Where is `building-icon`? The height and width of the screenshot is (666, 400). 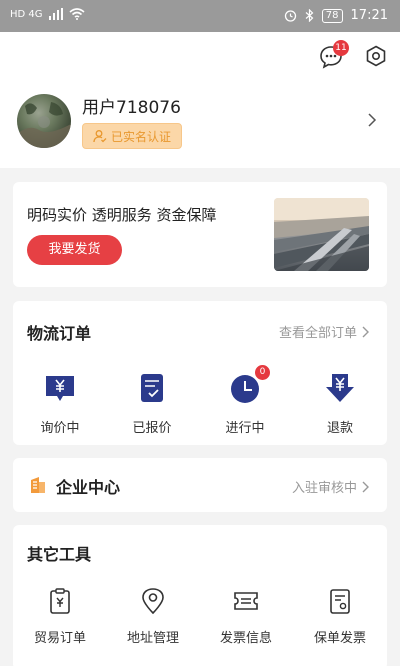 building-icon is located at coordinates (38, 485).